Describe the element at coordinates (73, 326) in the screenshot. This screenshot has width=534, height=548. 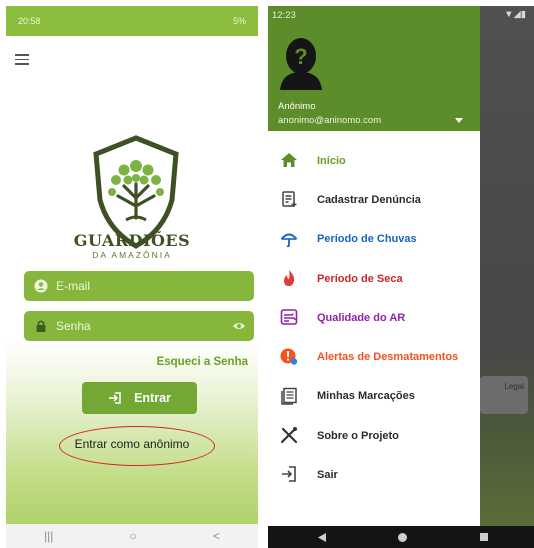
I see `password-placeholder: Senha` at that location.